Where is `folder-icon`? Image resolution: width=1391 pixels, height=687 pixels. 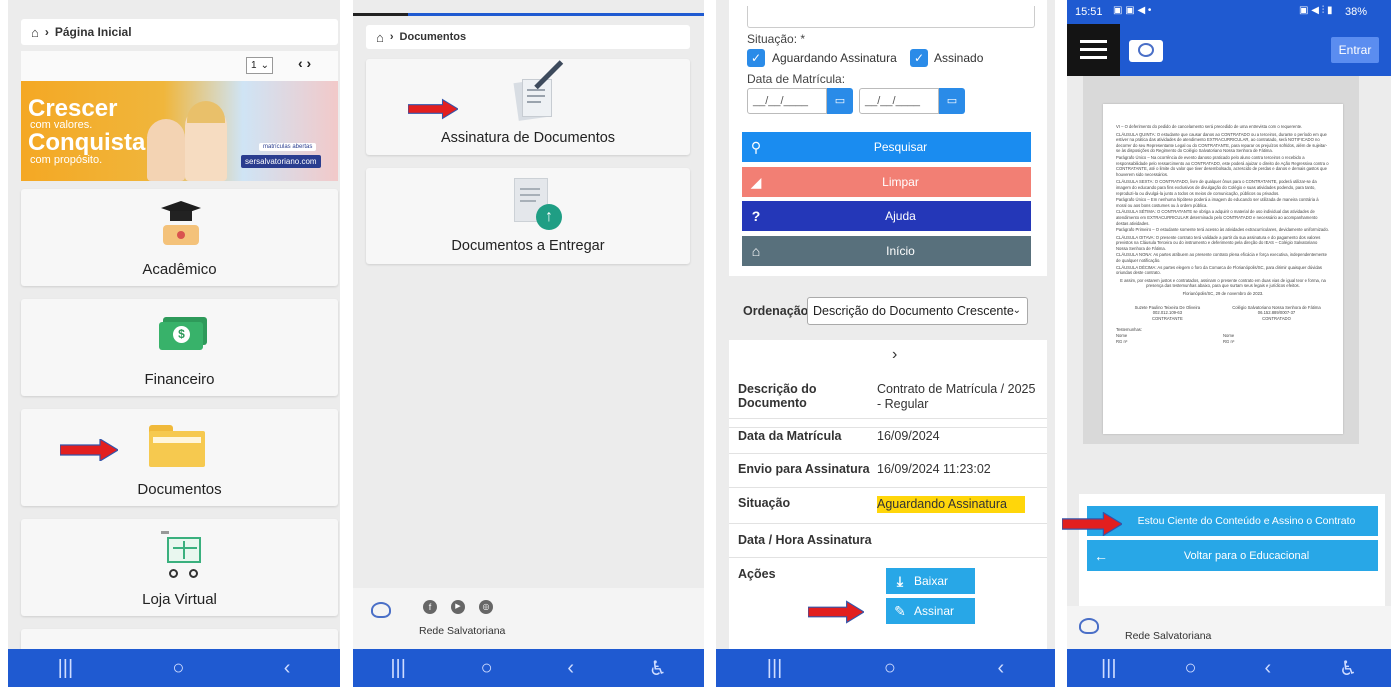
folder-icon is located at coordinates (177, 447).